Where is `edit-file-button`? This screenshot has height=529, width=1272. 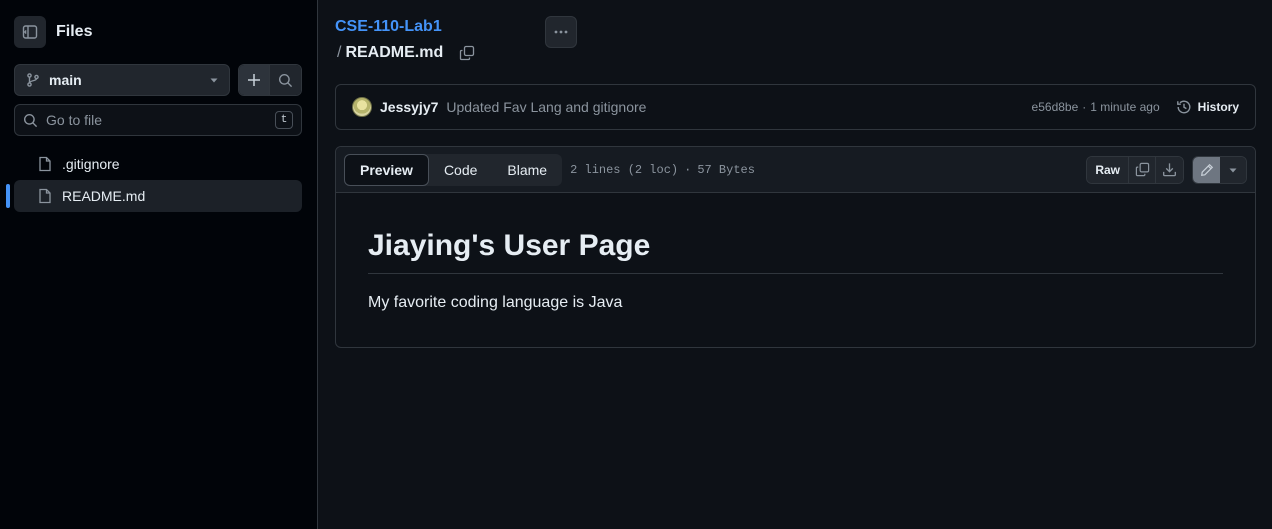
edit-file-button is located at coordinates (1206, 169).